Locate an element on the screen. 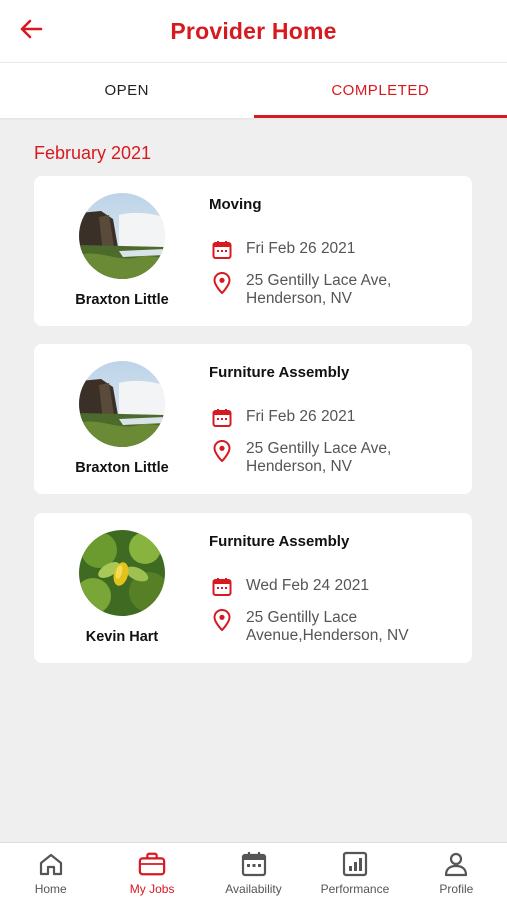 Image resolution: width=507 pixels, height=900 pixels. nav-label: Home is located at coordinates (50, 889).